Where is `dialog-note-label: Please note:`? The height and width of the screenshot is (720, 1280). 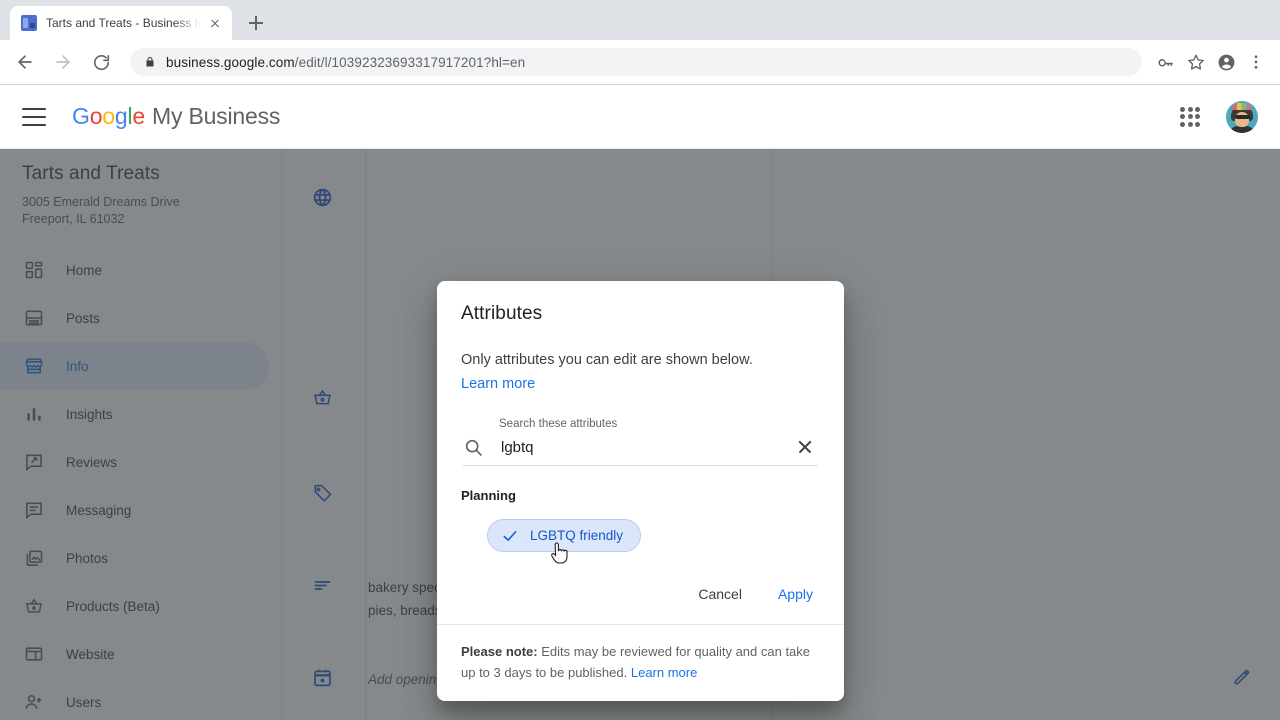
dialog-note-label: Please note: is located at coordinates (499, 651).